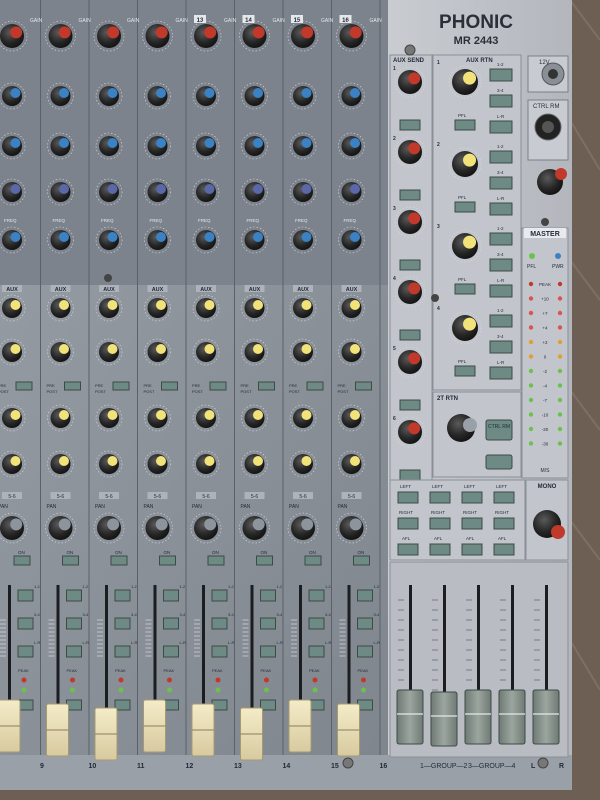  Describe the element at coordinates (161, 93) in the screenshot. I see `eq-high-knob-cap` at that location.